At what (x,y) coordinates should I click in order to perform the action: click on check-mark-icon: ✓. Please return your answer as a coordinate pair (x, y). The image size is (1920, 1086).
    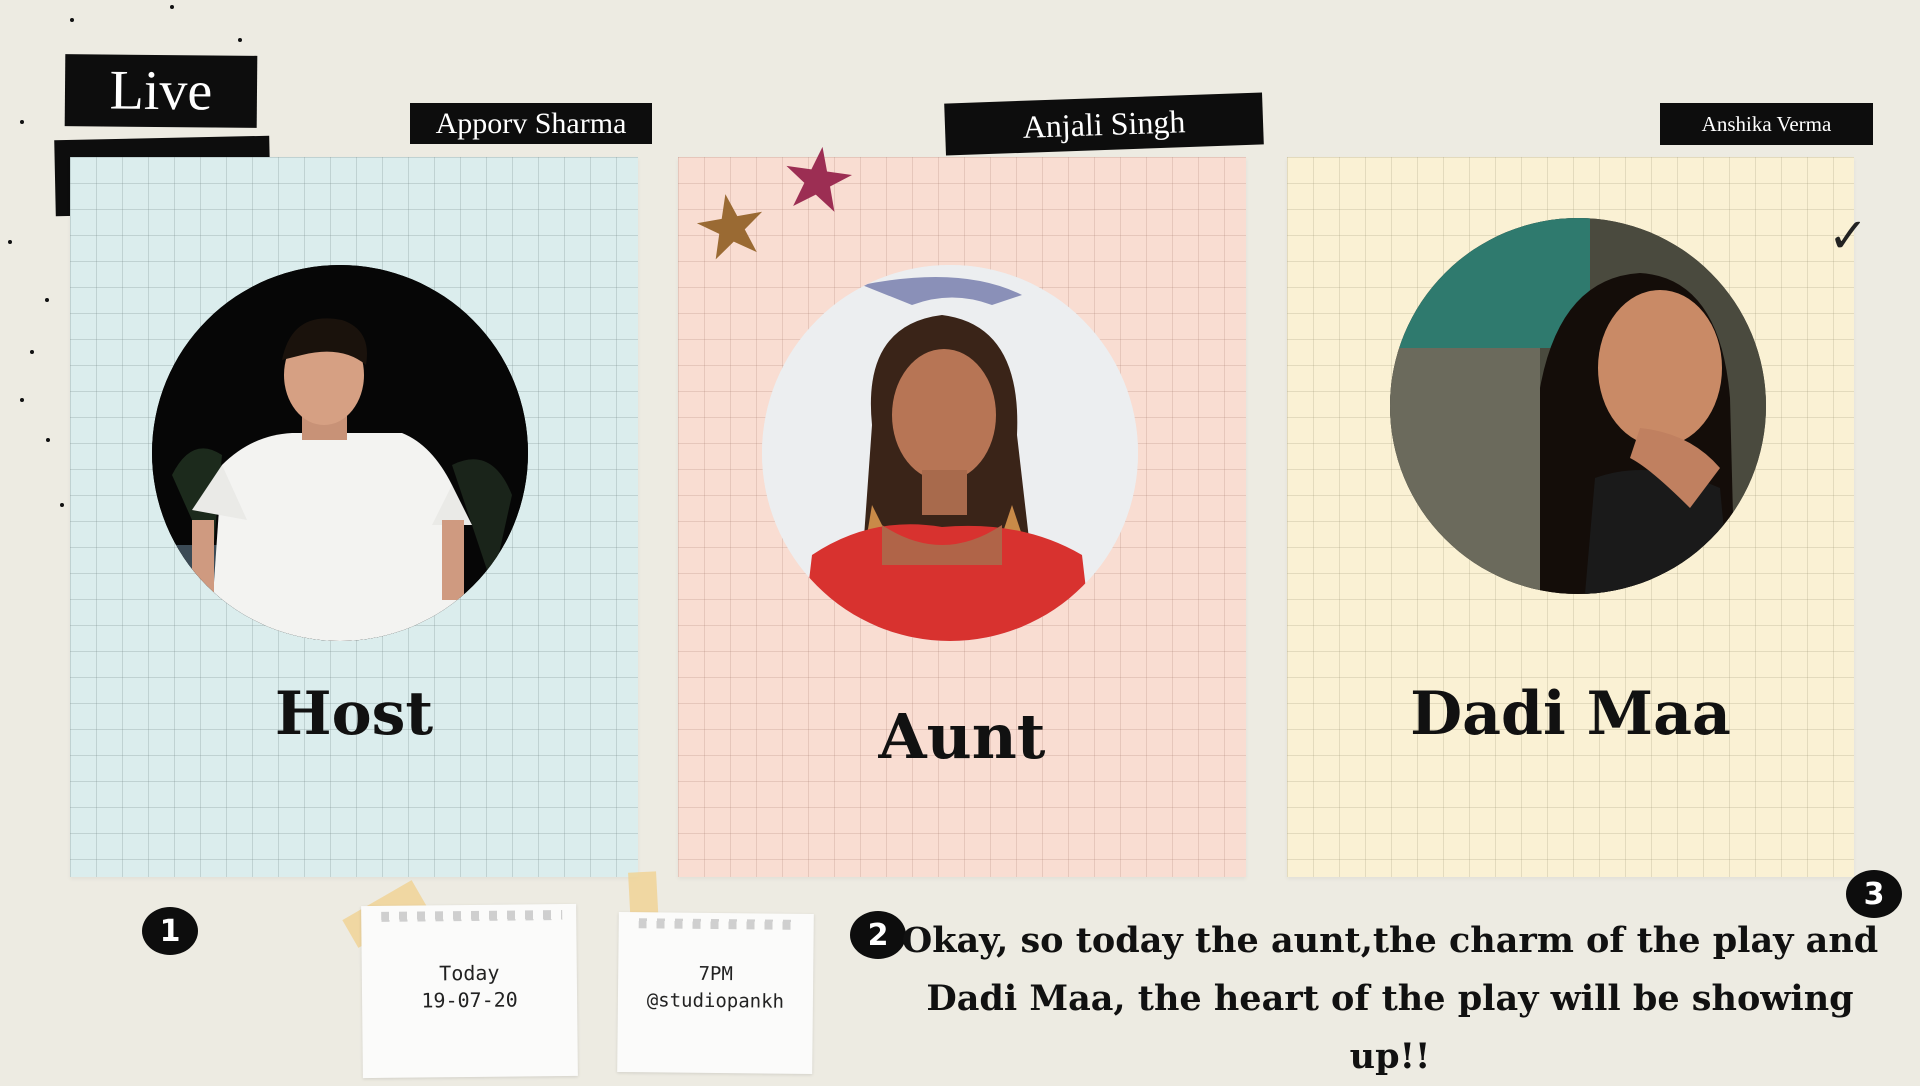
    Looking at the image, I should click on (1848, 236).